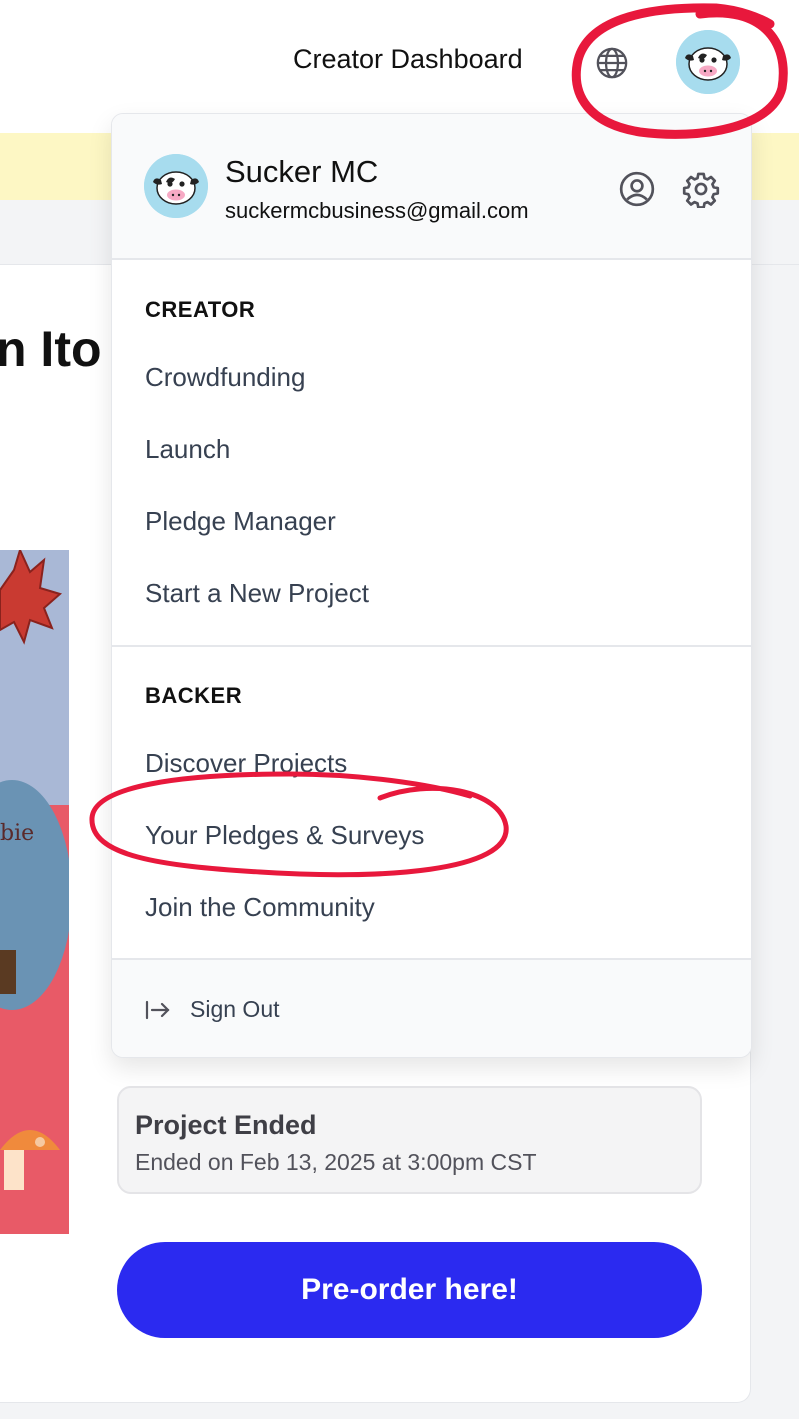 This screenshot has width=799, height=1419. Describe the element at coordinates (708, 62) in the screenshot. I see `user-avatar-button` at that location.